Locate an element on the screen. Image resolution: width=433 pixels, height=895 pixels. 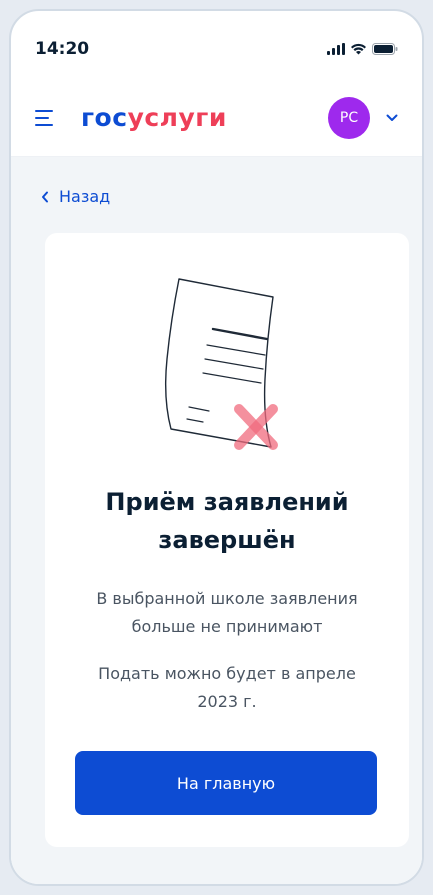
header-right: РС is located at coordinates (363, 117).